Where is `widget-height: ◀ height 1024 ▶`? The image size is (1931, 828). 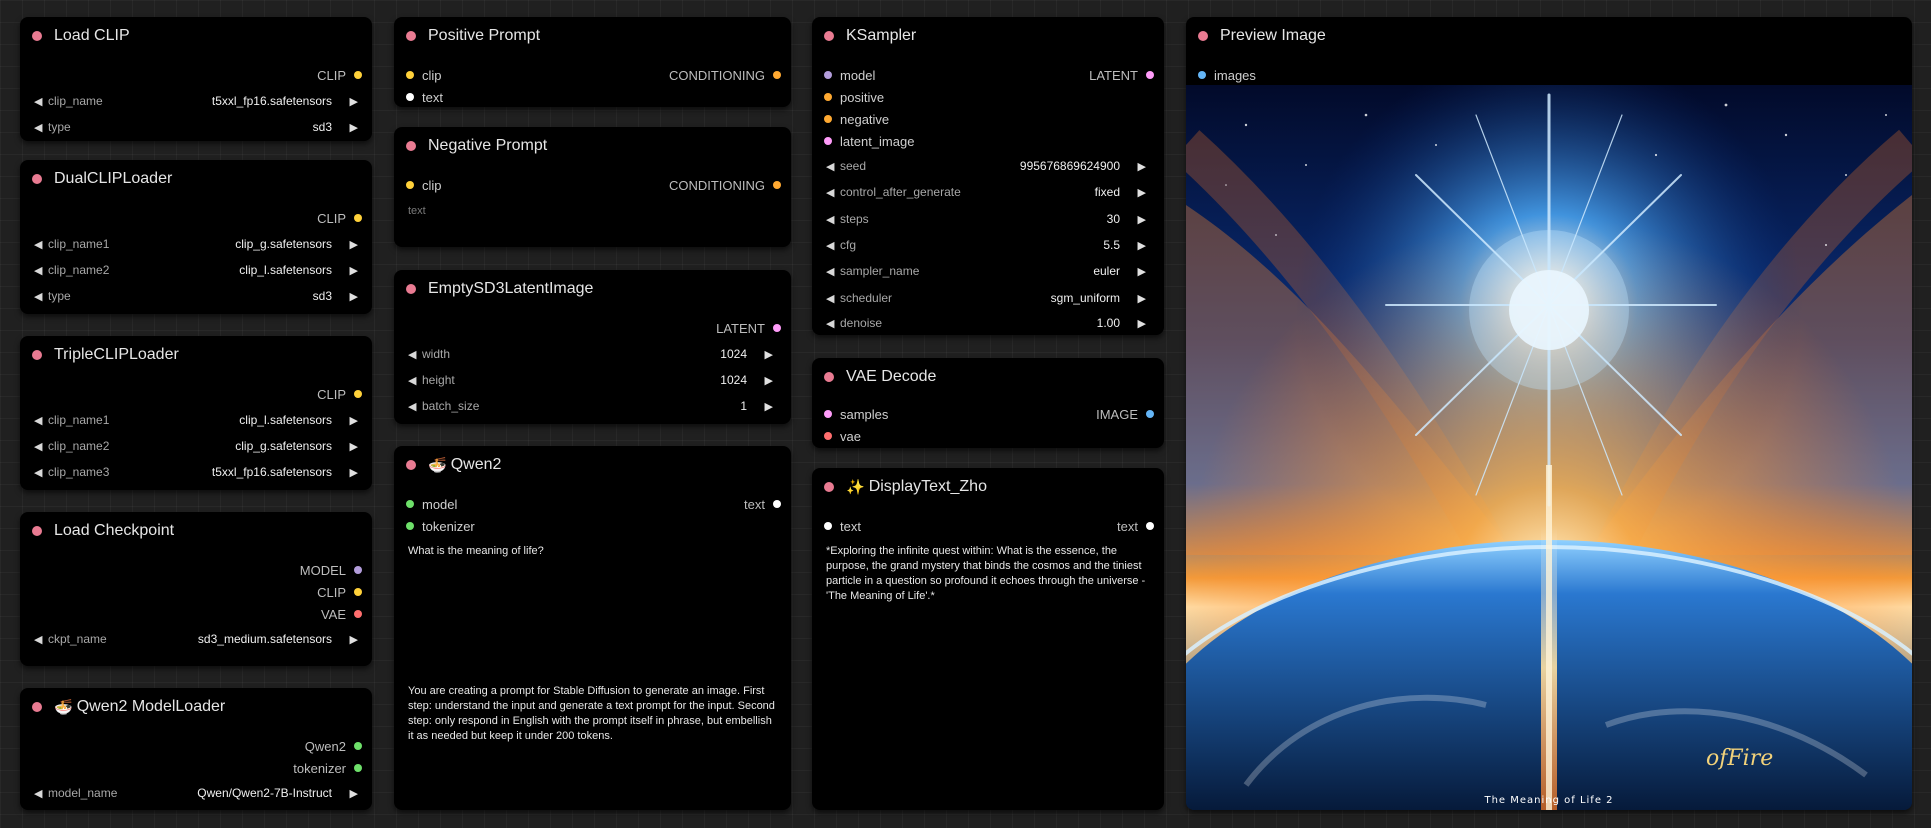
widget-height: ◀ height 1024 ▶ is located at coordinates (590, 380).